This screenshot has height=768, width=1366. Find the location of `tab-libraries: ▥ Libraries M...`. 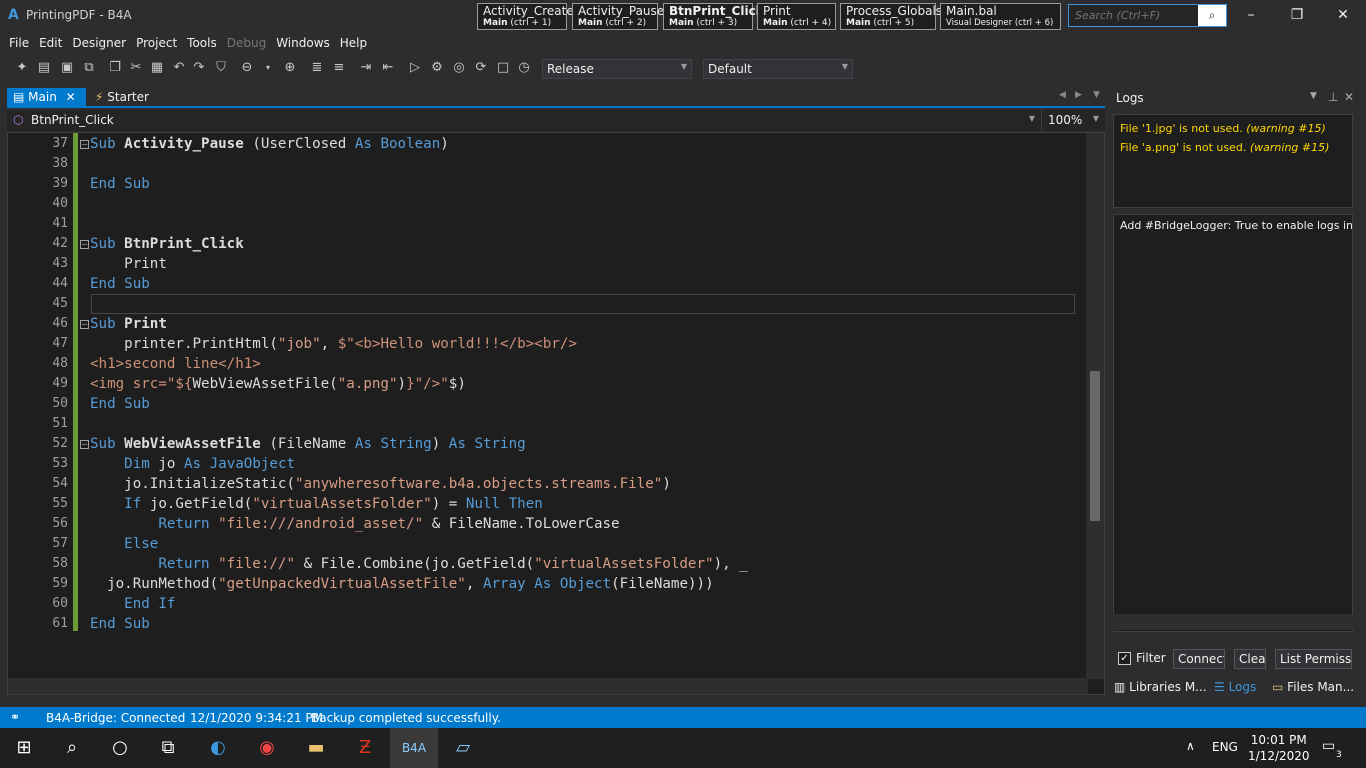

tab-libraries: ▥ Libraries M... is located at coordinates (1160, 687).